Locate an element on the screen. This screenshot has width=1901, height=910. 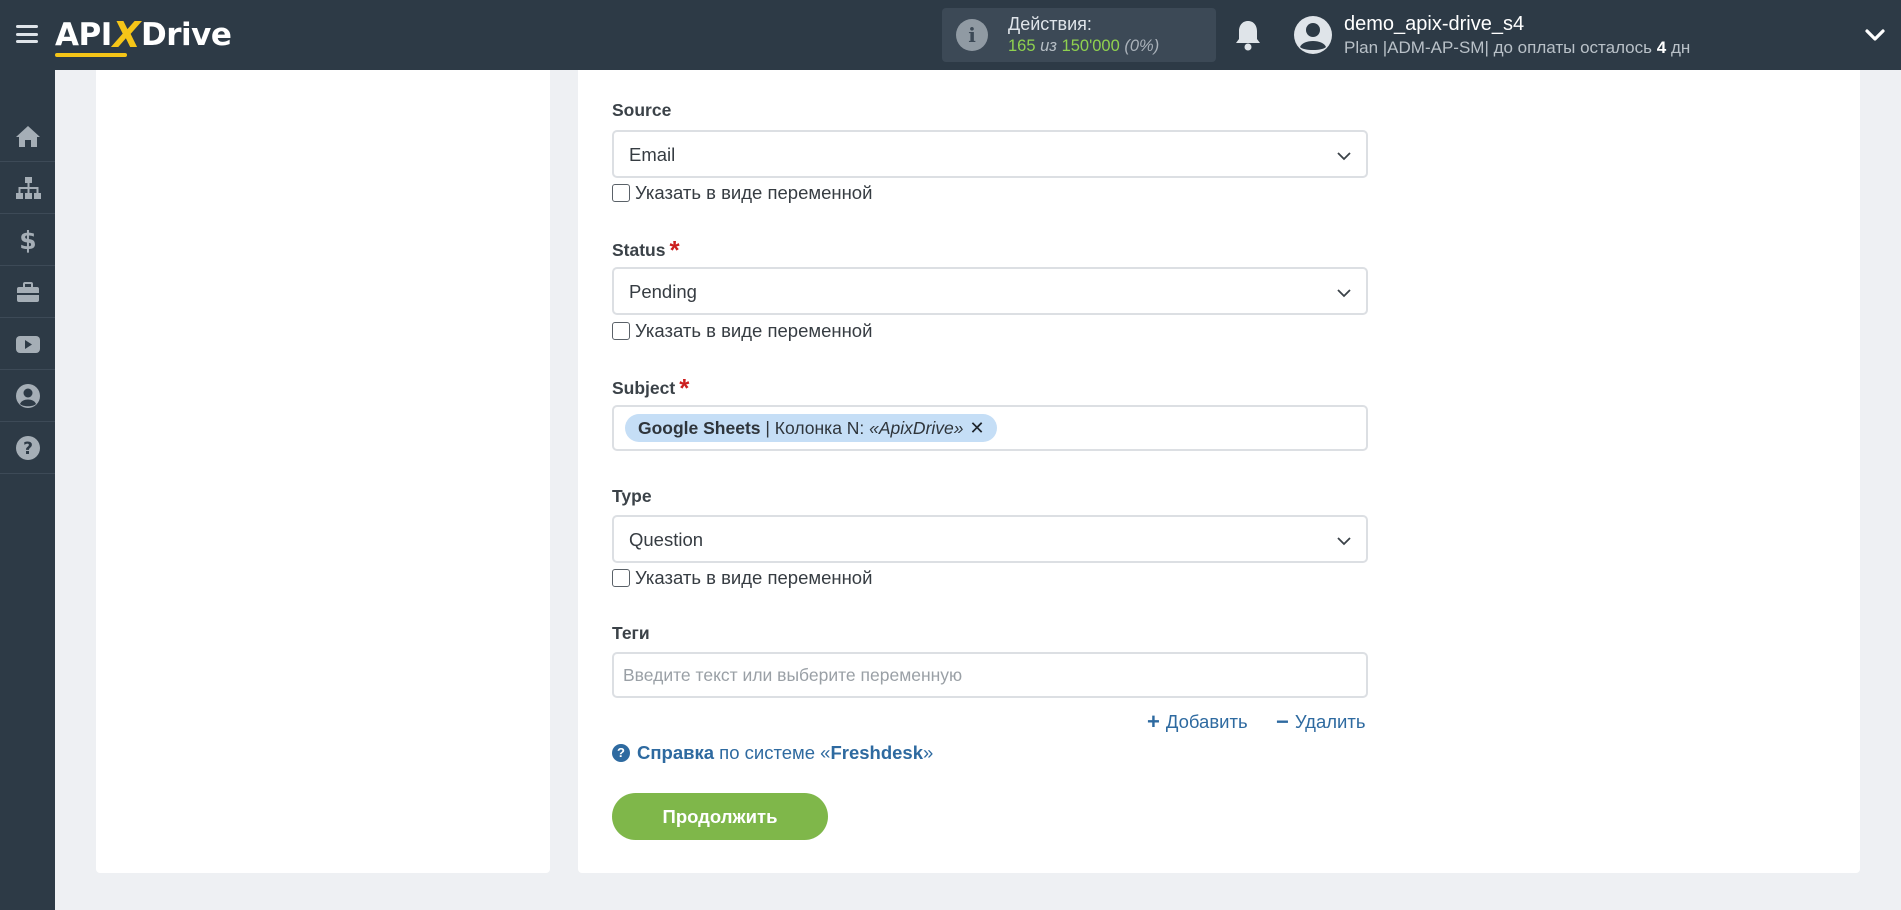
home-icon is located at coordinates (27, 136).